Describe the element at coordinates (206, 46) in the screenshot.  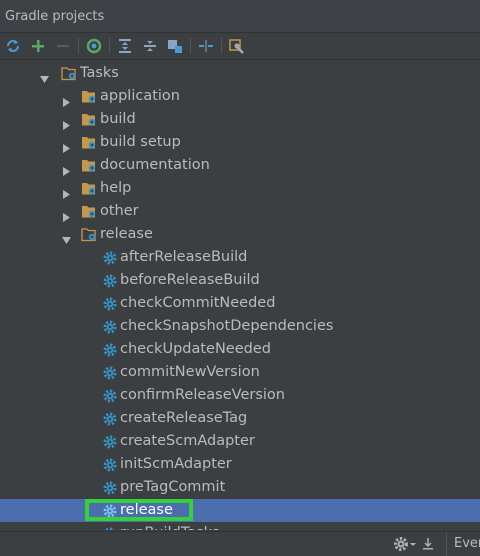
I see `toggle-offline-icon` at that location.